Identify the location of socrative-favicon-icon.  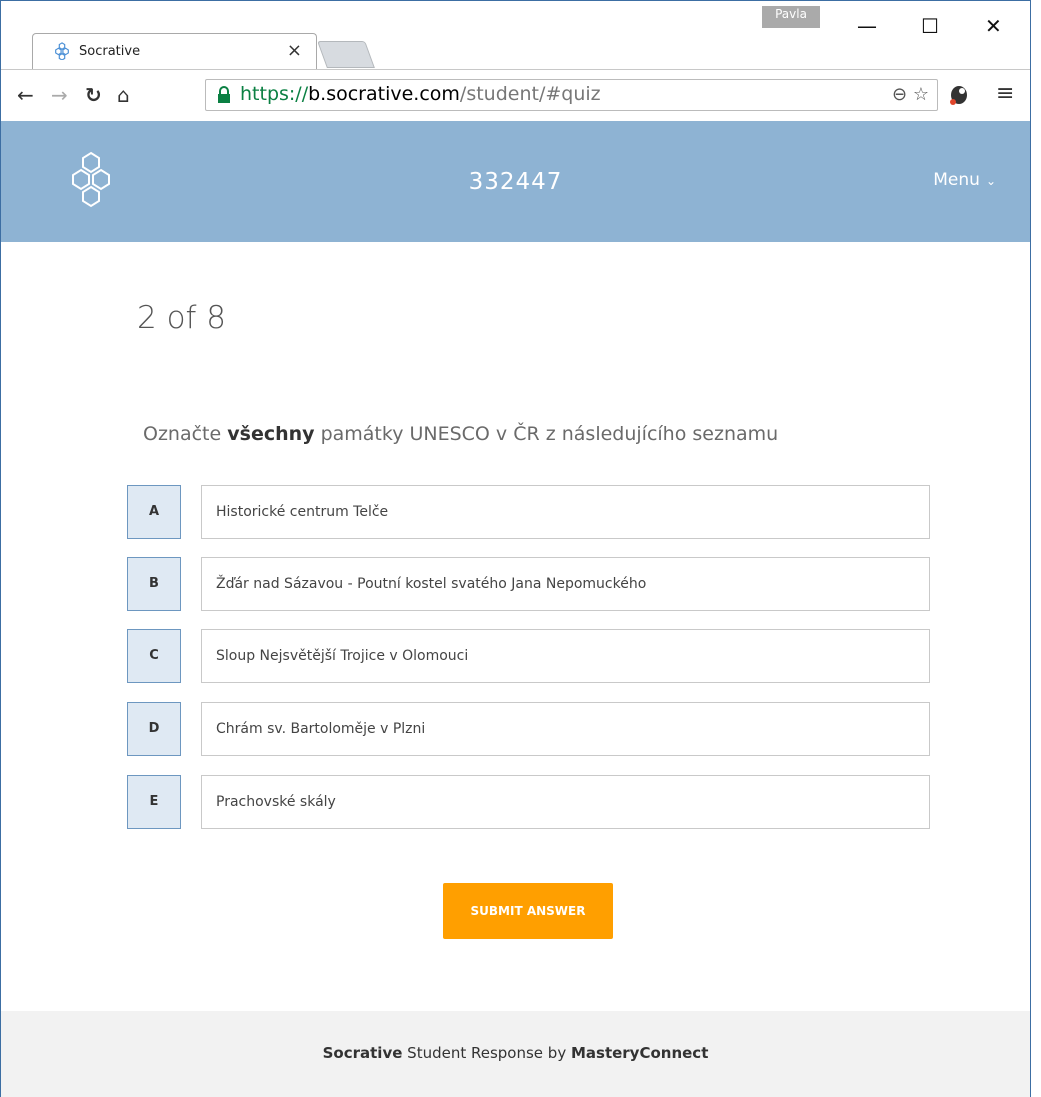
(62, 51).